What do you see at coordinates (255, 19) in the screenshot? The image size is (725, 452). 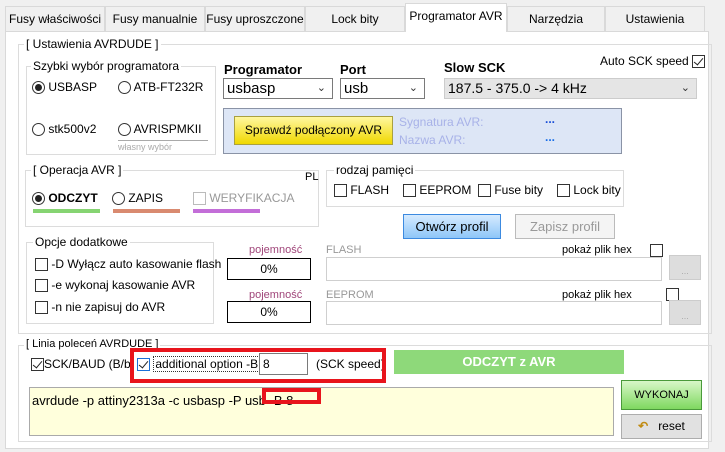 I see `tab-fusy-uproszczone: Fusy uproszczone` at bounding box center [255, 19].